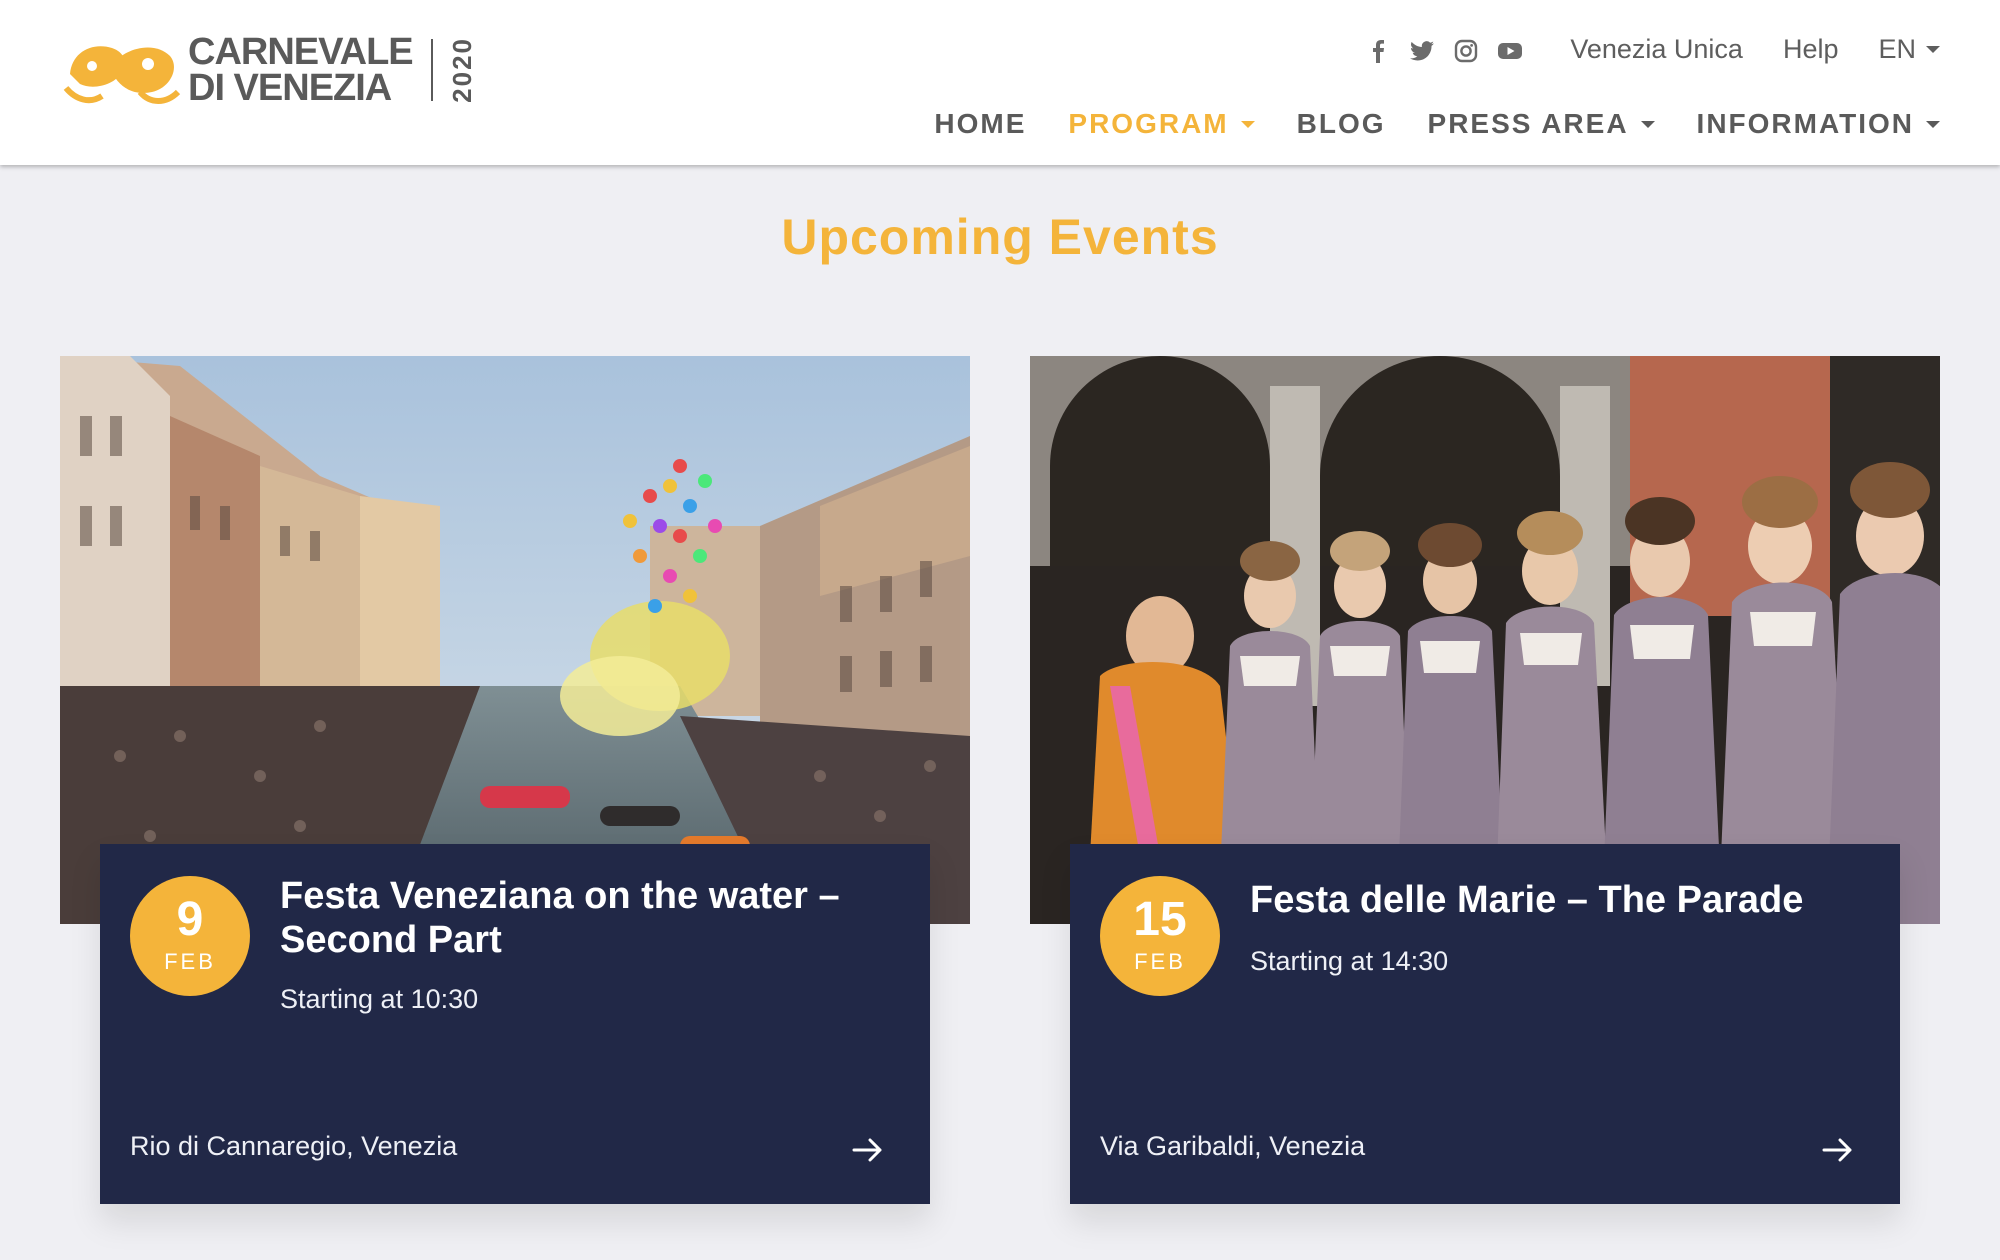 The height and width of the screenshot is (1260, 2000). What do you see at coordinates (290, 88) in the screenshot?
I see `logo-line-2: DI VENEZIA` at bounding box center [290, 88].